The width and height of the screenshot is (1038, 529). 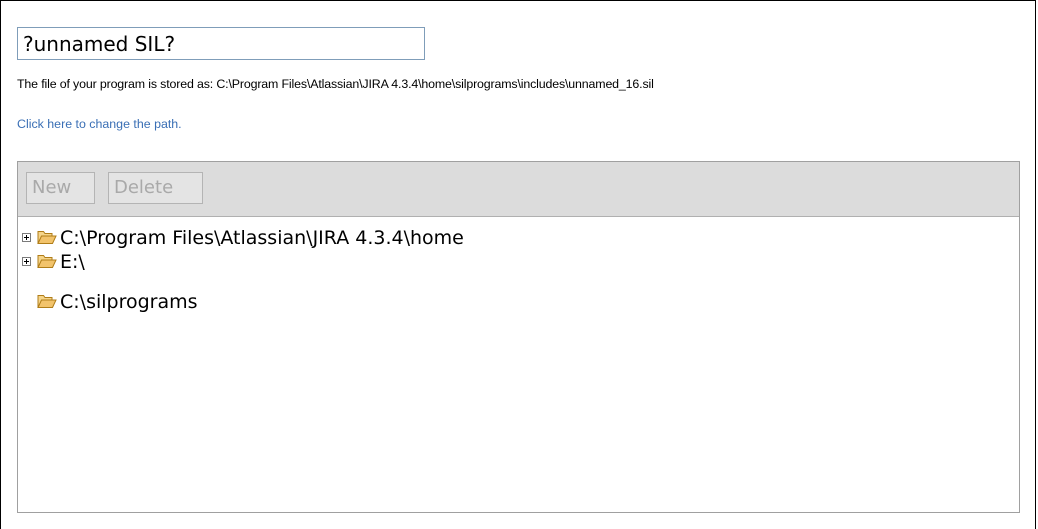 I want to click on change-path-link: Click here to change the path., so click(x=99, y=124).